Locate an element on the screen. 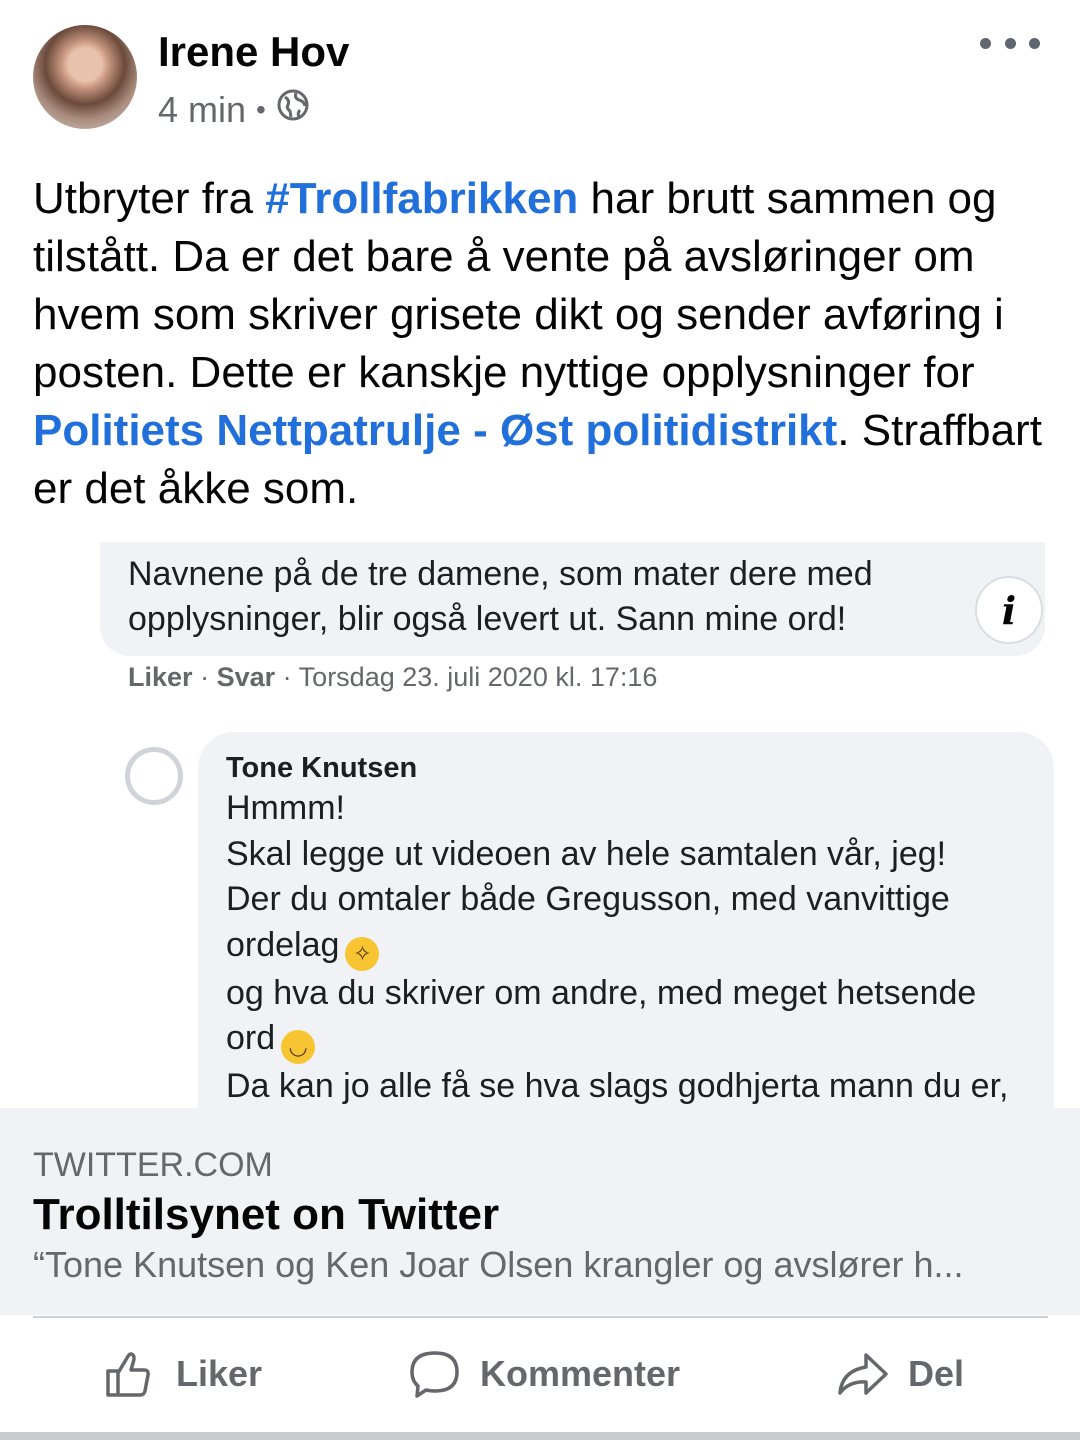 This screenshot has height=1440, width=1080. post-action-bar: Liker Kommenter Del is located at coordinates (540, 1374).